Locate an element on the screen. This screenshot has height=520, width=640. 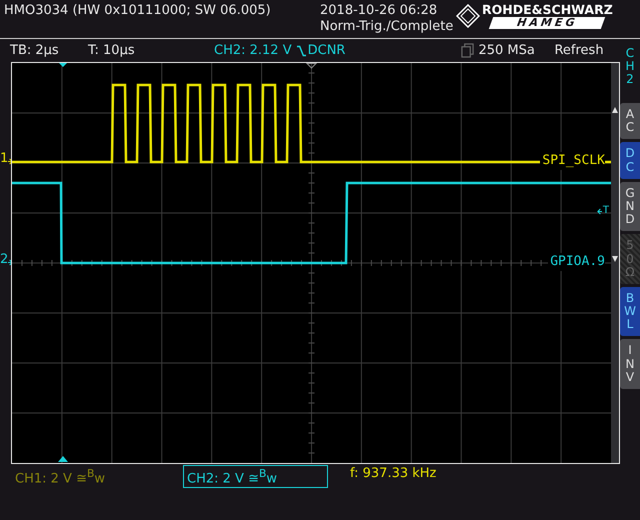
channel-marker: 1 is located at coordinates (7, 159).